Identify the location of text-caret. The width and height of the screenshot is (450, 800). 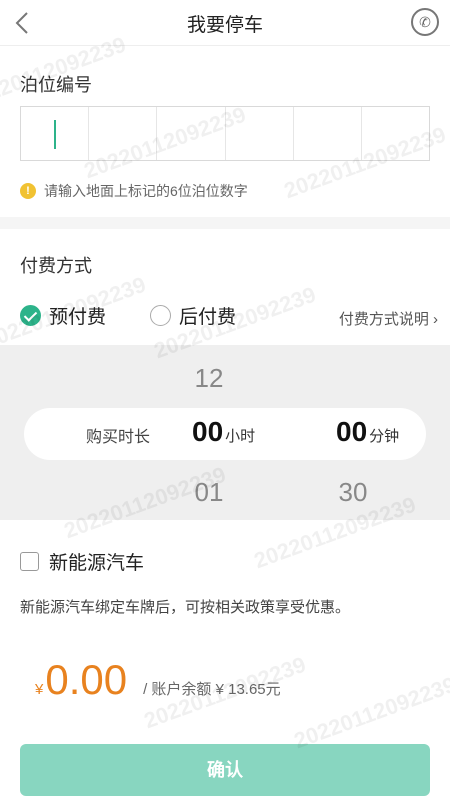
(55, 134).